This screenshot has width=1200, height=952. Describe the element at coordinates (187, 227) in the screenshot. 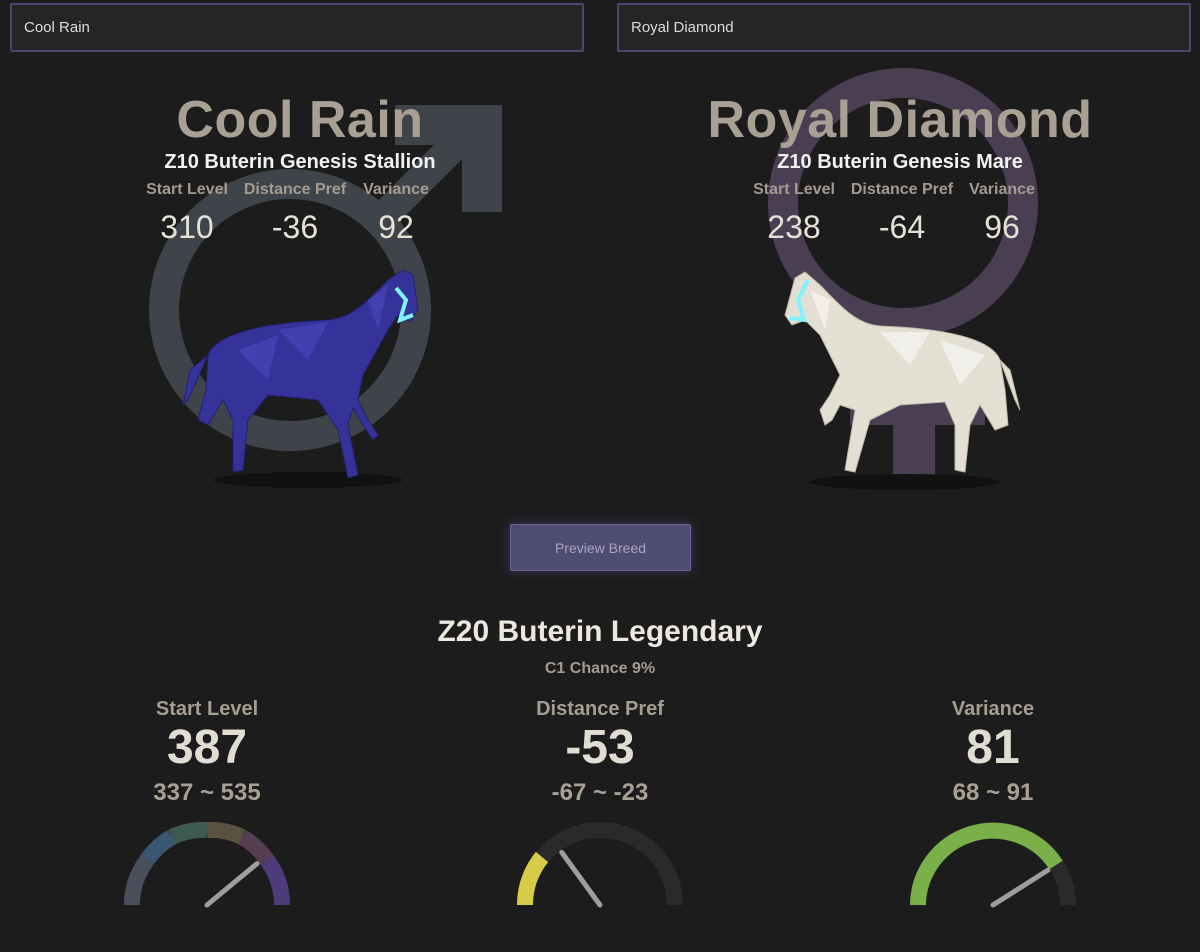

I see `stat-value: 310` at that location.